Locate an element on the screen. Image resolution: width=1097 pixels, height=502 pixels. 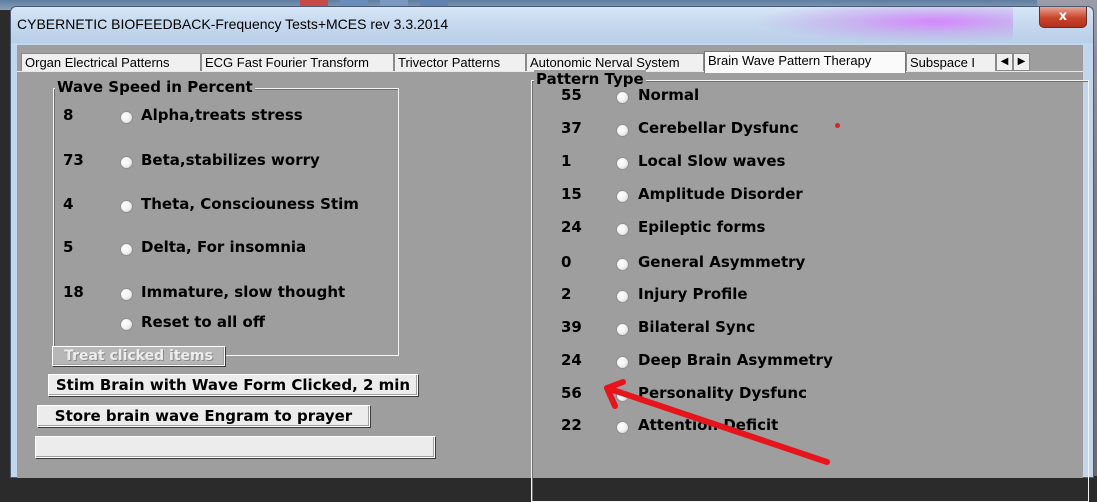
radio-pattern-cerebellar-dysfunc is located at coordinates (622, 130).